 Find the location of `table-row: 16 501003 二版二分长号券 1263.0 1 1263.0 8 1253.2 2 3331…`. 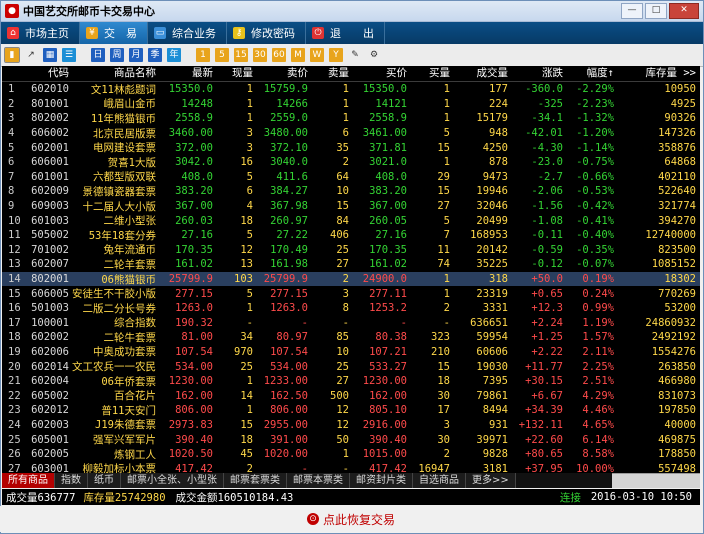

table-row: 16 501003 二版二分长号券 1263.0 1 1263.0 8 1253.2 2 3331… is located at coordinates (351, 308).